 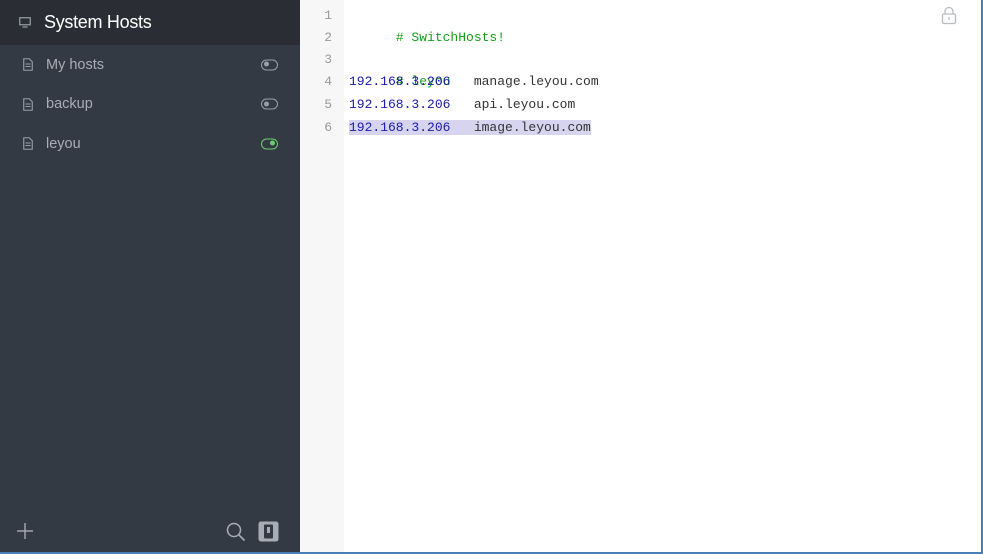 I want to click on sidebar-item-label: leyou, so click(x=63, y=143).